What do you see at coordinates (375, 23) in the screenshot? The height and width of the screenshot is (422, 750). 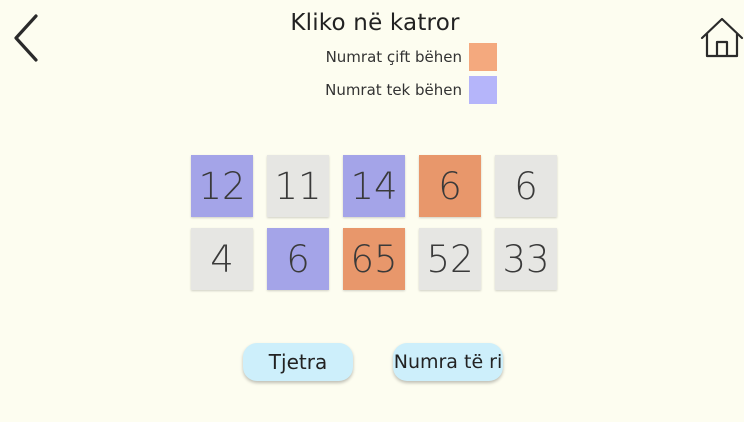 I see `page-title: Kliko në katror` at bounding box center [375, 23].